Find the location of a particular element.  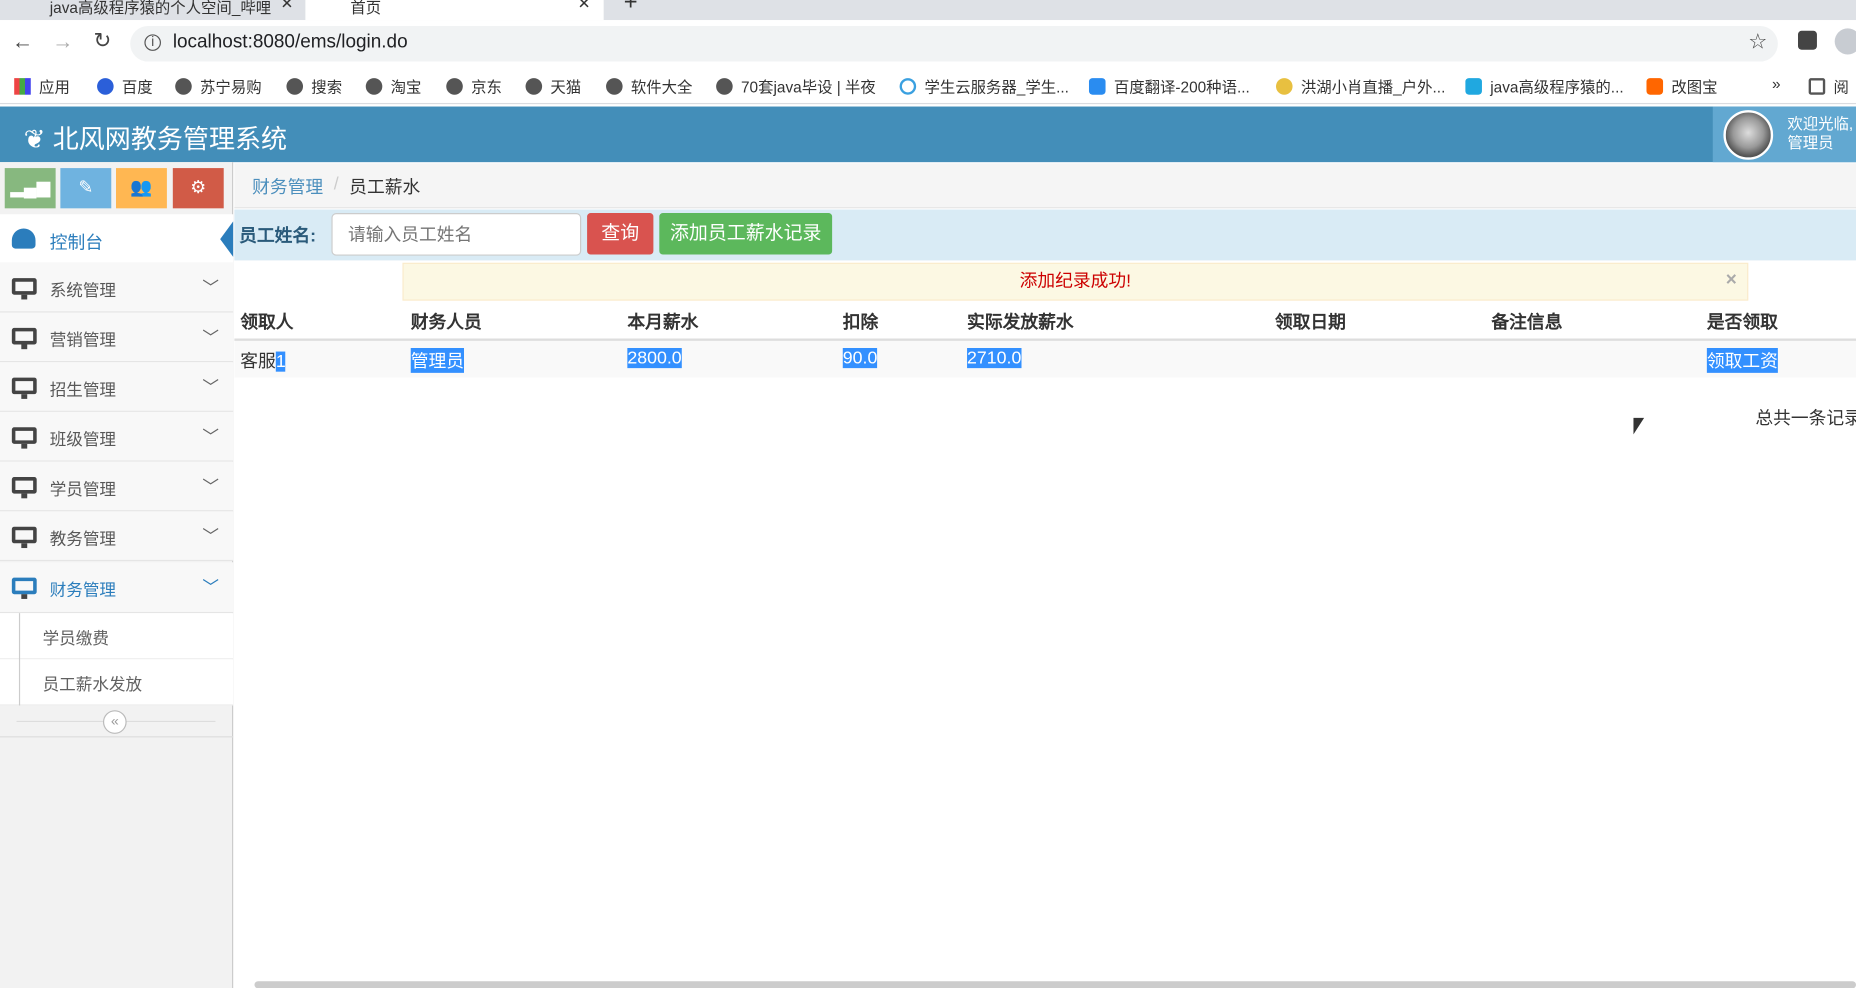

column-header: 扣除 is located at coordinates (860, 322).